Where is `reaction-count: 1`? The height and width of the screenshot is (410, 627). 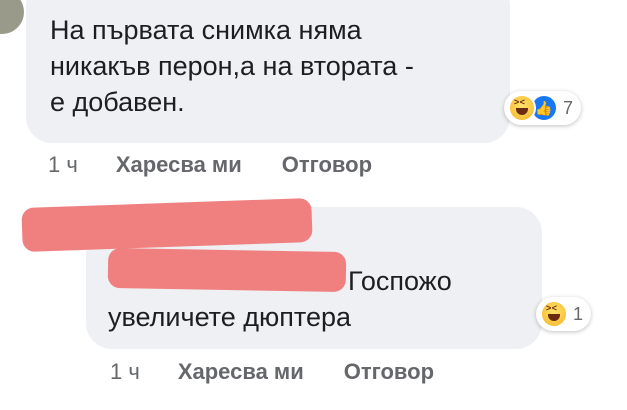 reaction-count: 1 is located at coordinates (578, 313).